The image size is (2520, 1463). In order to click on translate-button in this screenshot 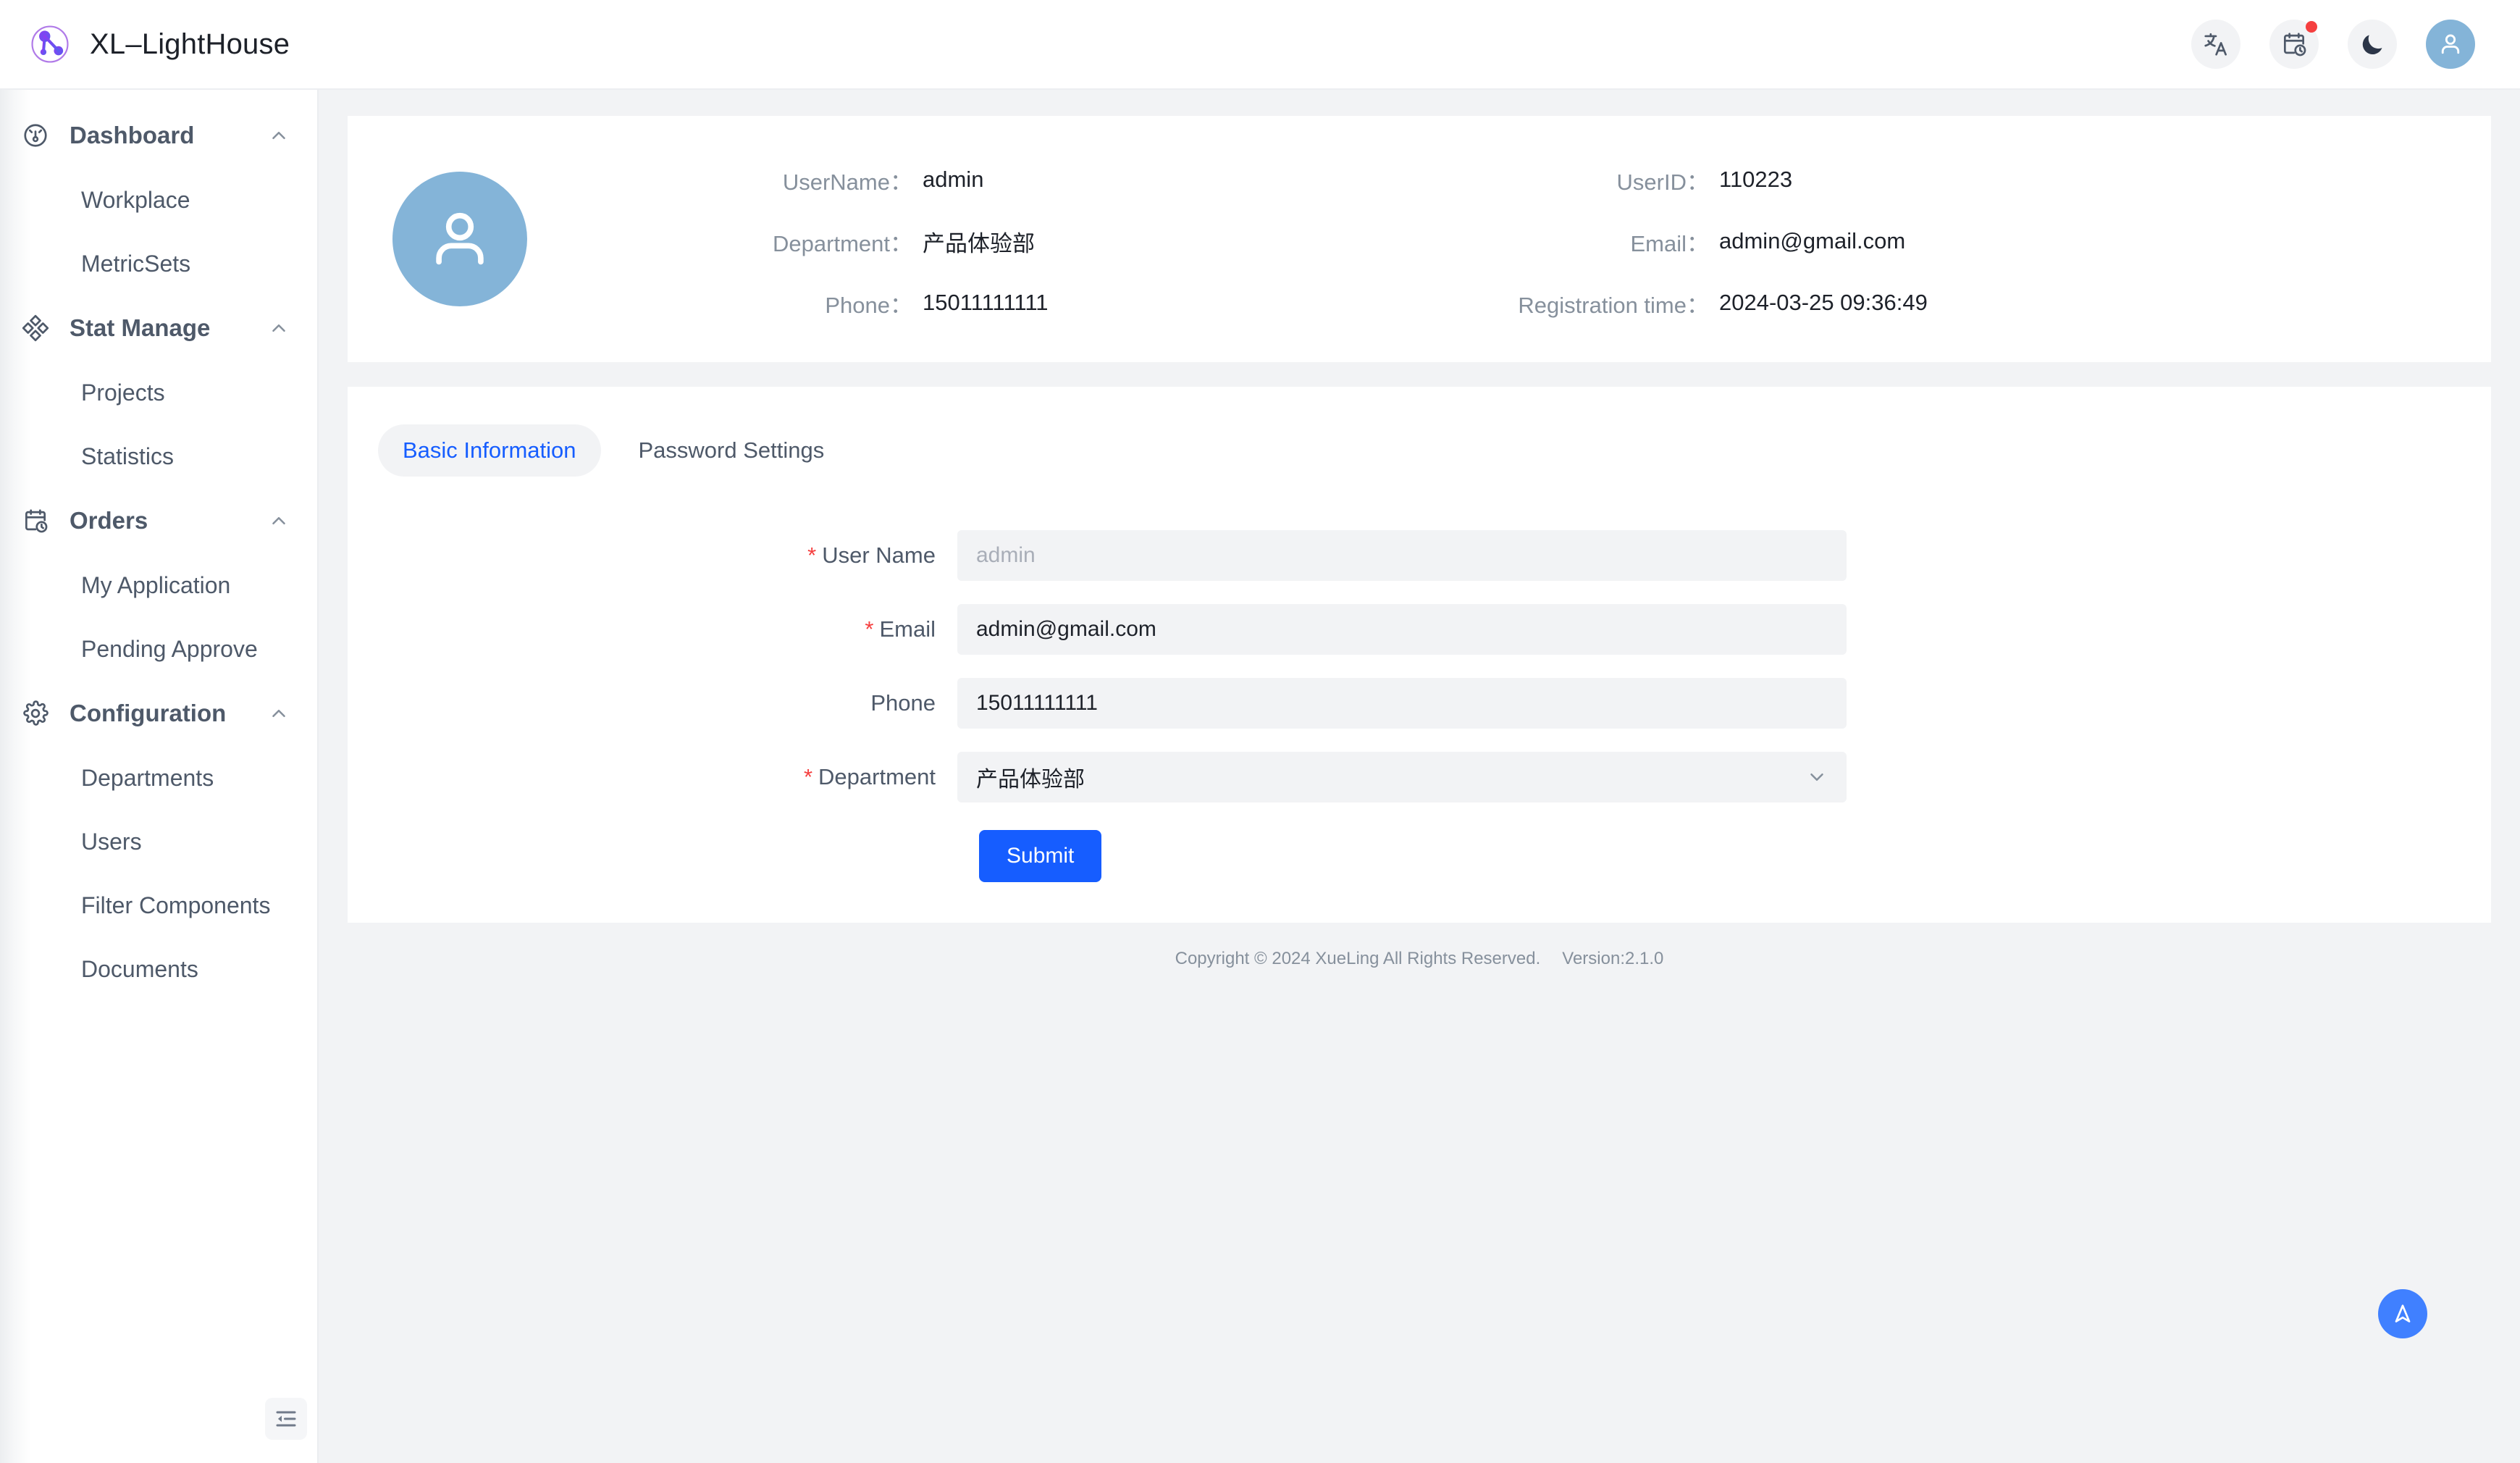, I will do `click(2215, 44)`.